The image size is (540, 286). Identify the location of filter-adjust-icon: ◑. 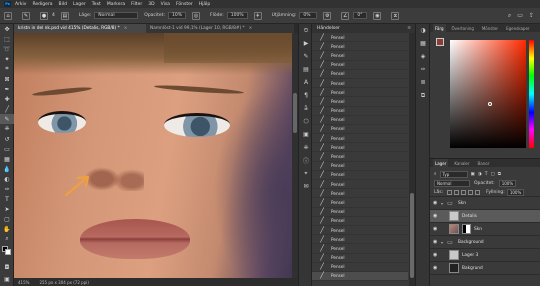
(480, 174).